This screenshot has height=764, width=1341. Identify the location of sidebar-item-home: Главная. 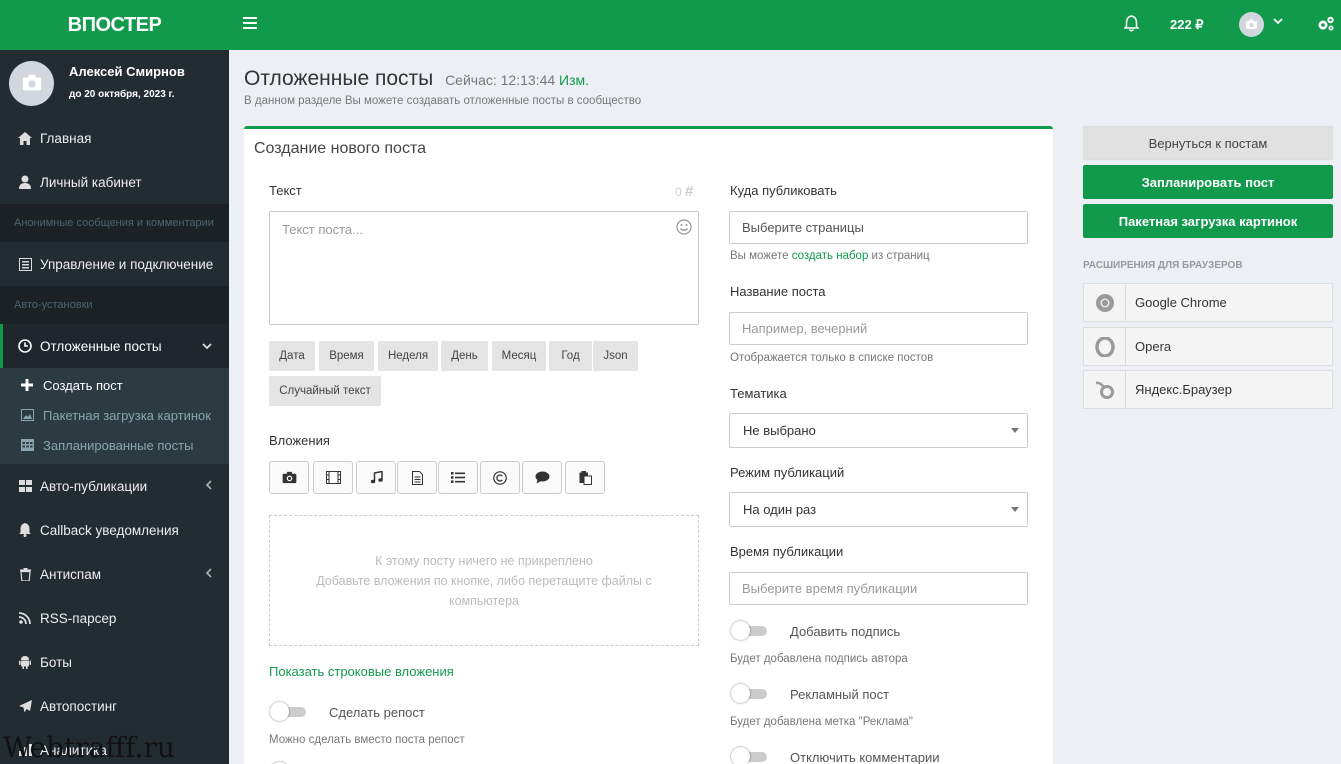
(114, 138).